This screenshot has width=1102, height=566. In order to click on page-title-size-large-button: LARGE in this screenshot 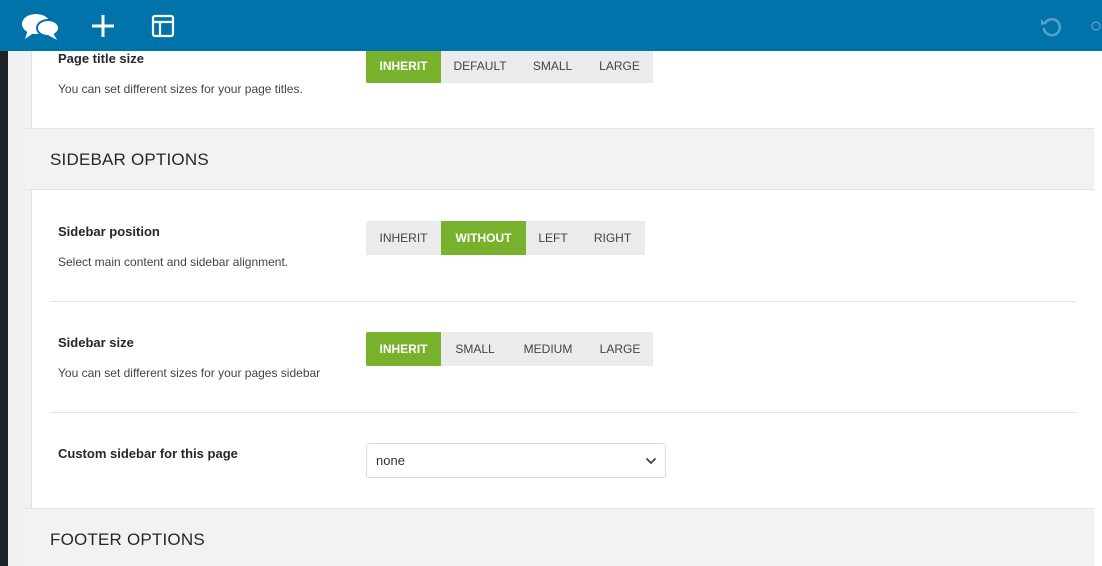, I will do `click(619, 66)`.